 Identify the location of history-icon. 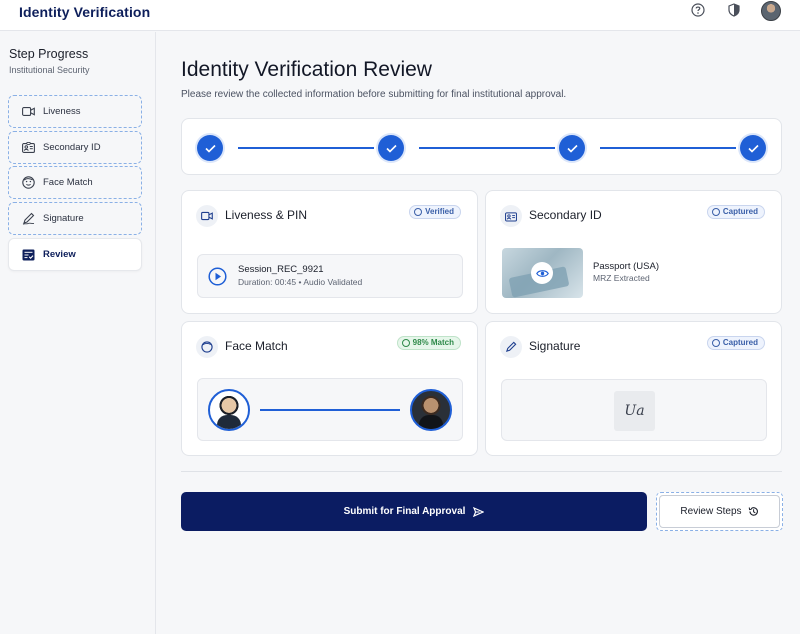
(753, 511).